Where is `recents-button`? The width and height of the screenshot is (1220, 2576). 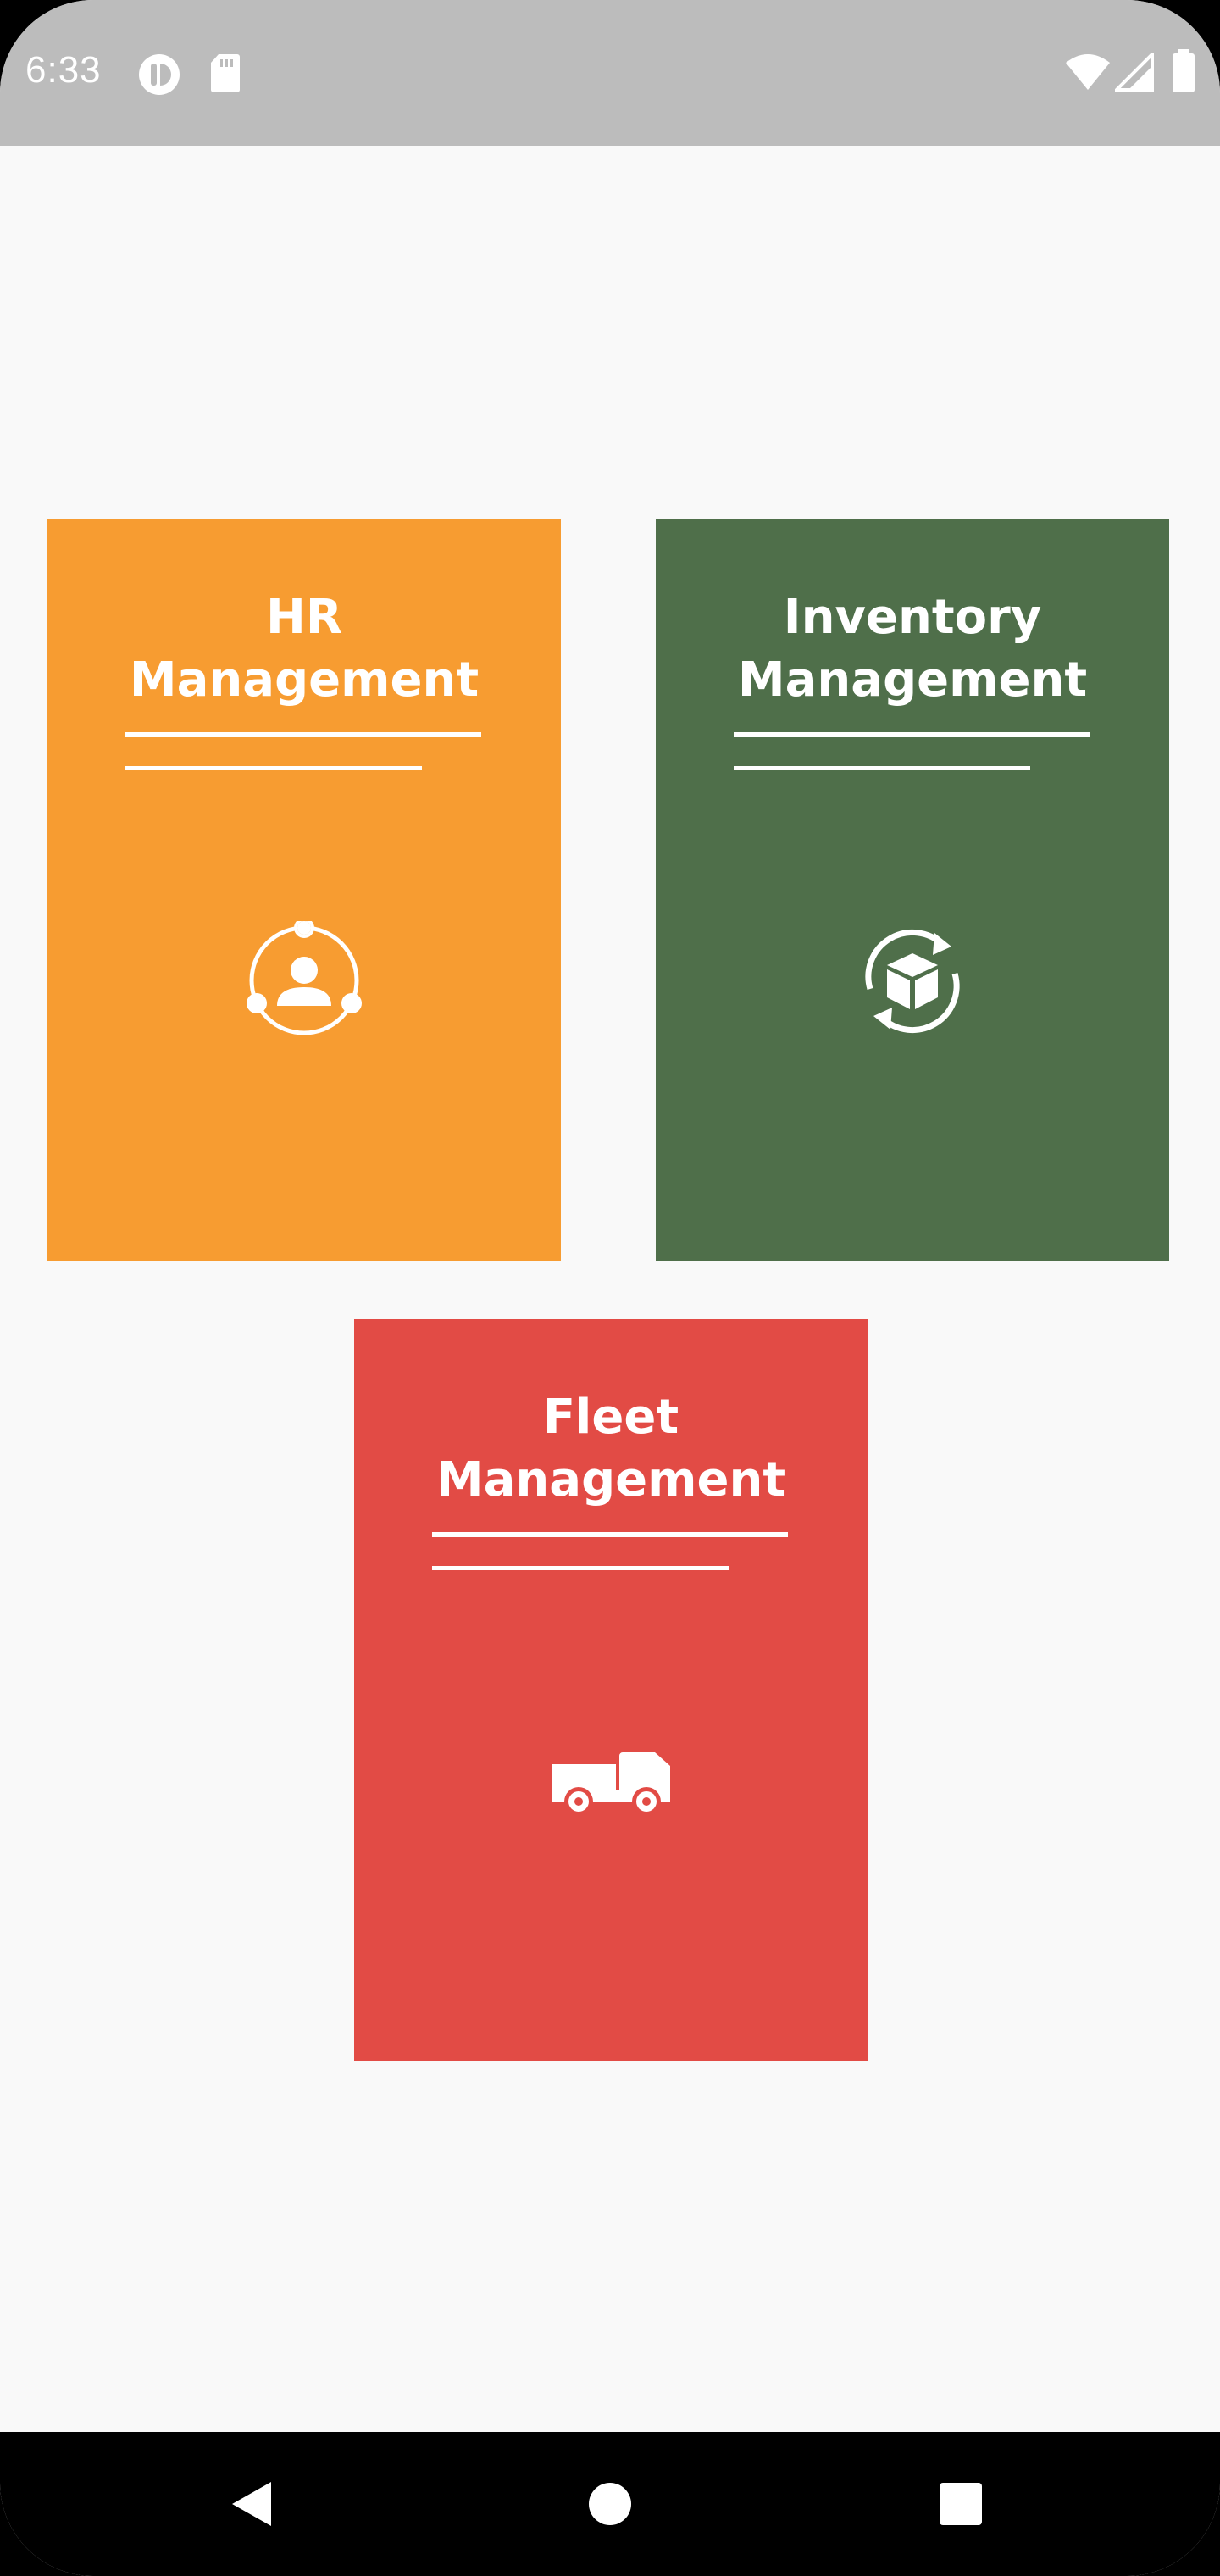
recents-button is located at coordinates (960, 2504).